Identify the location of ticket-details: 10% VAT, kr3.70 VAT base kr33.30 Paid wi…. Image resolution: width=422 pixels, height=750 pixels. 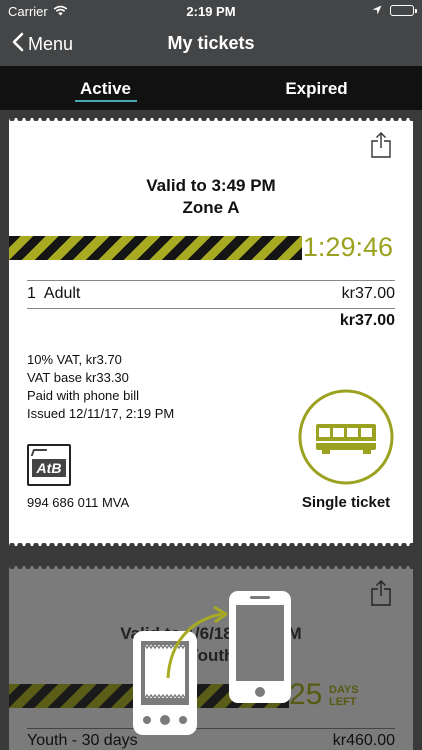
(100, 387).